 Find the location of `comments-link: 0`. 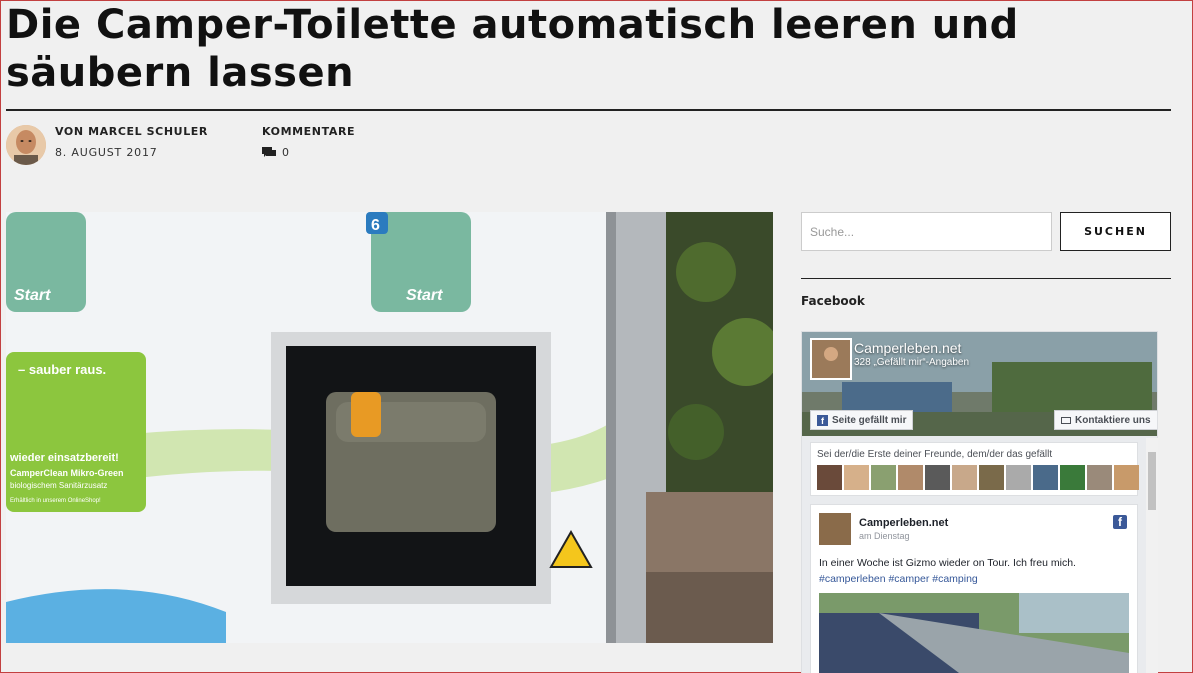

comments-link: 0 is located at coordinates (308, 152).